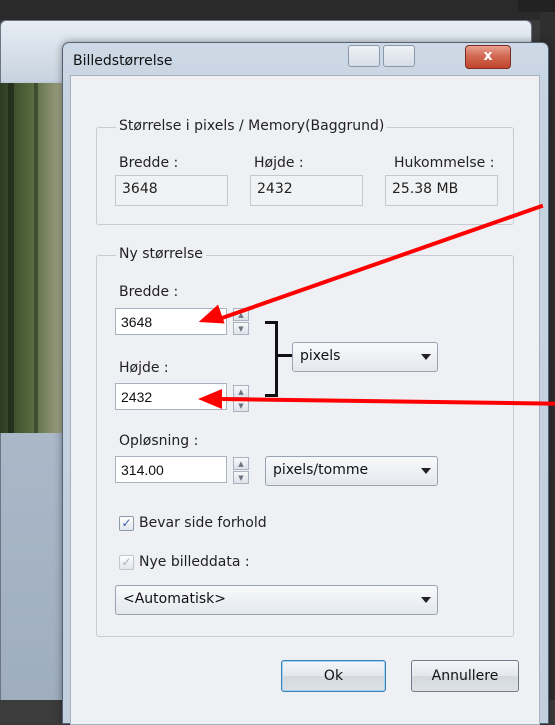 The image size is (555, 725). I want to click on current-height-label: Højde :, so click(279, 163).